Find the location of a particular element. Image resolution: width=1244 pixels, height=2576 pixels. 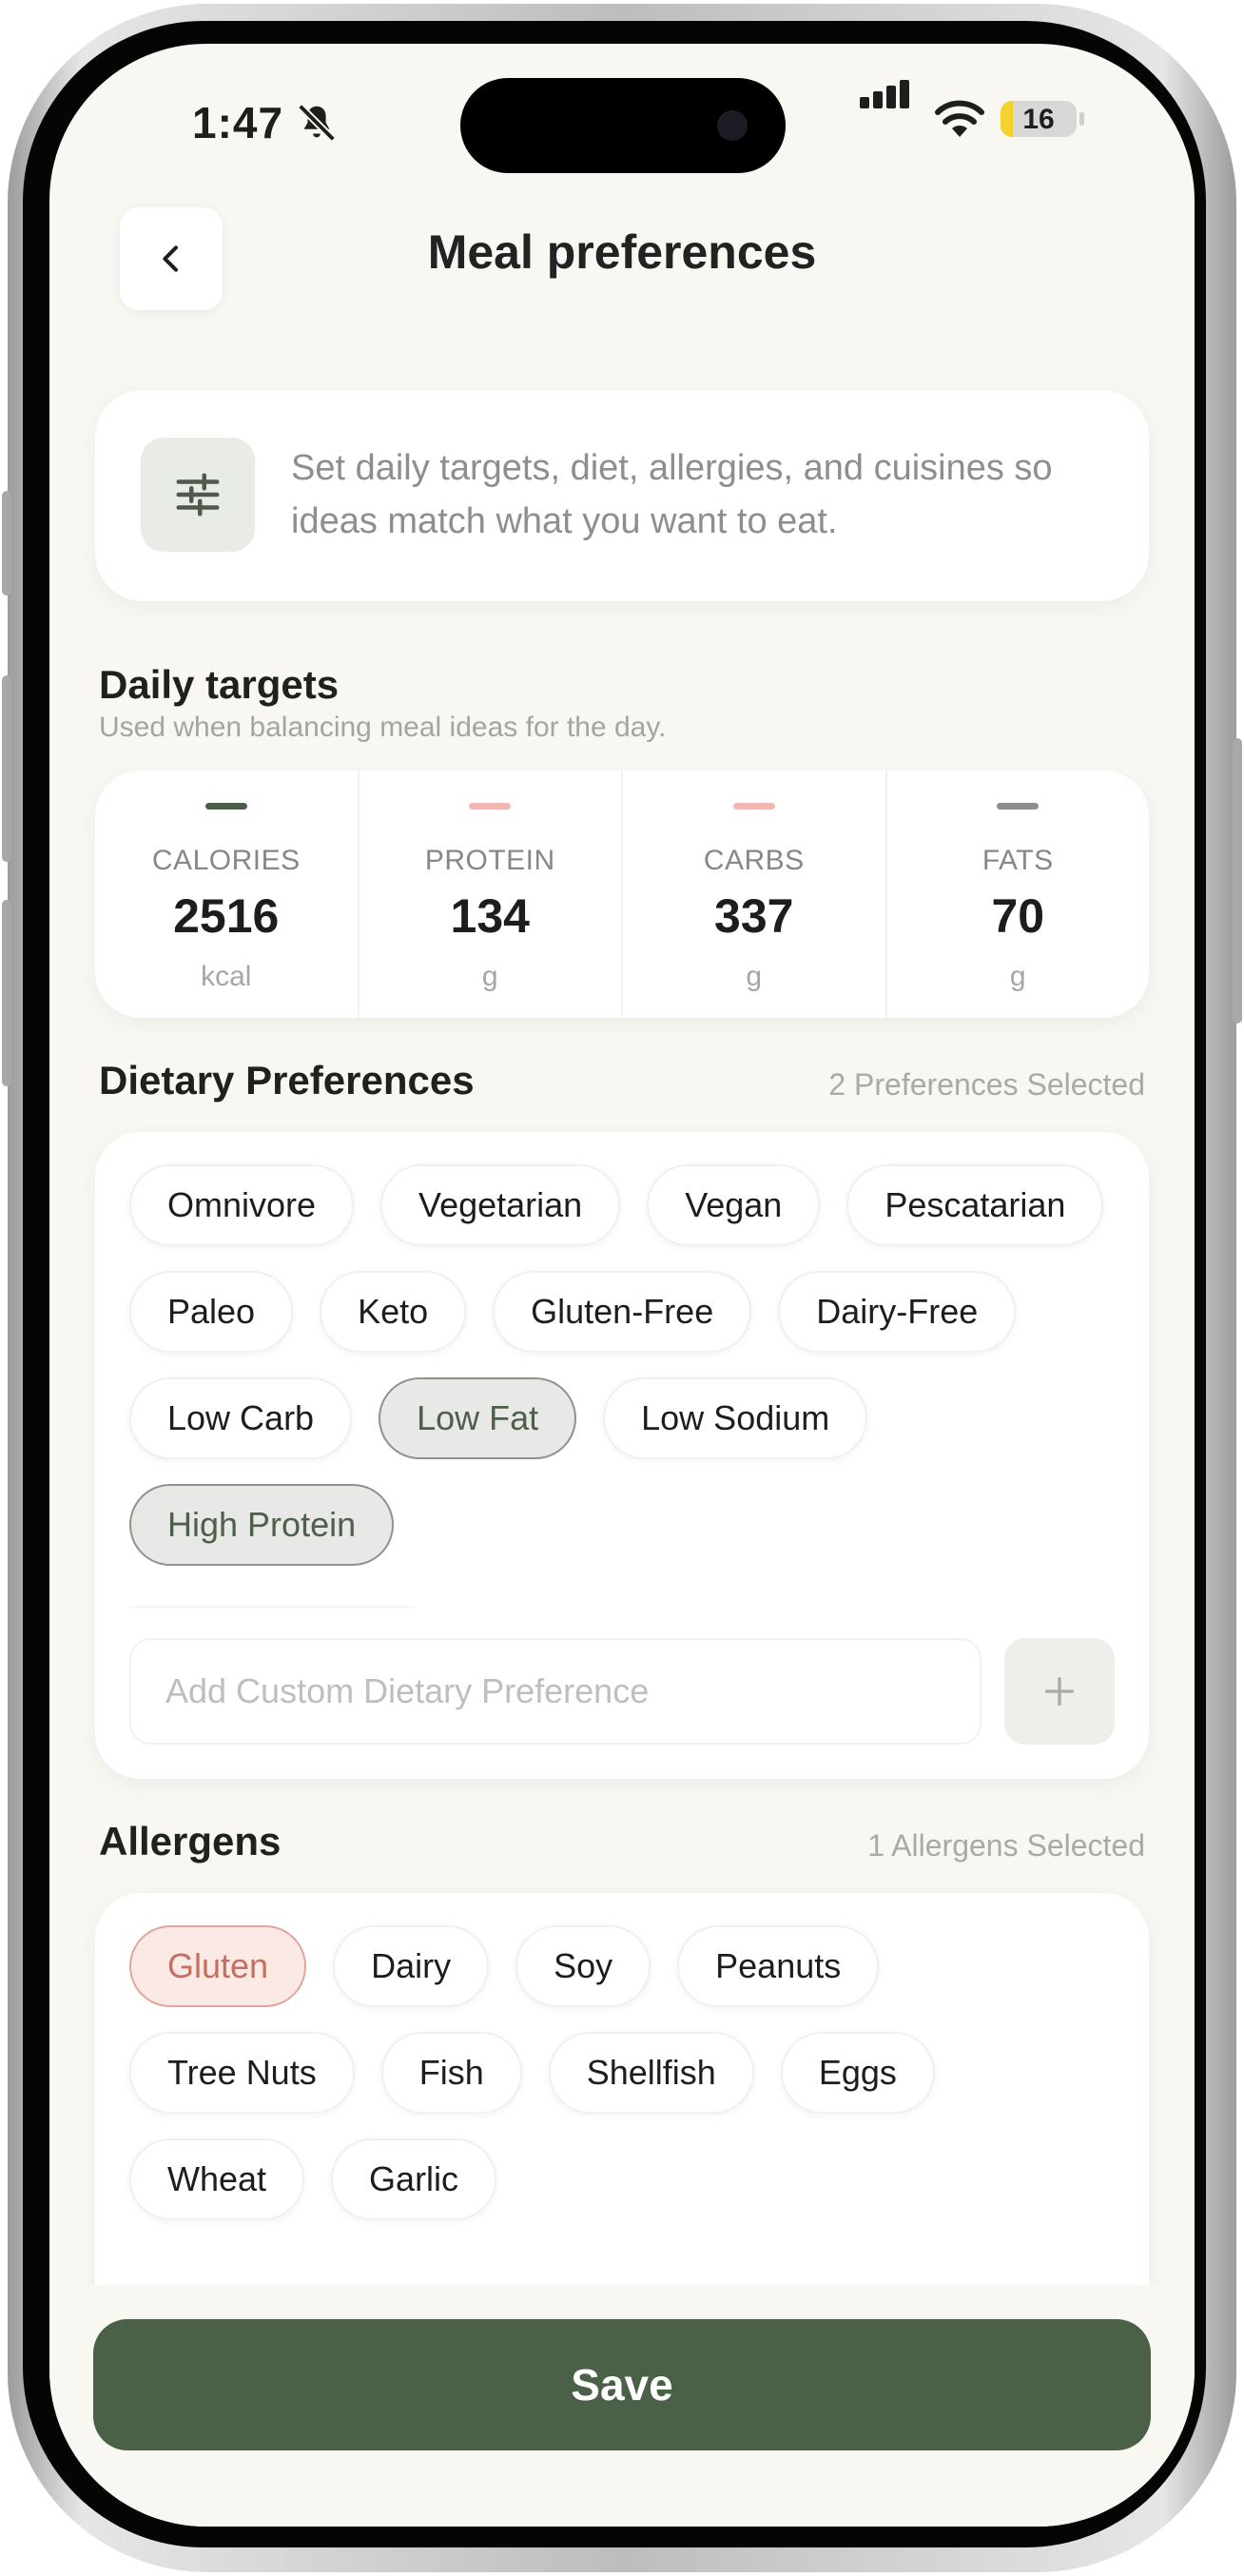

bell-slash-icon is located at coordinates (317, 123).